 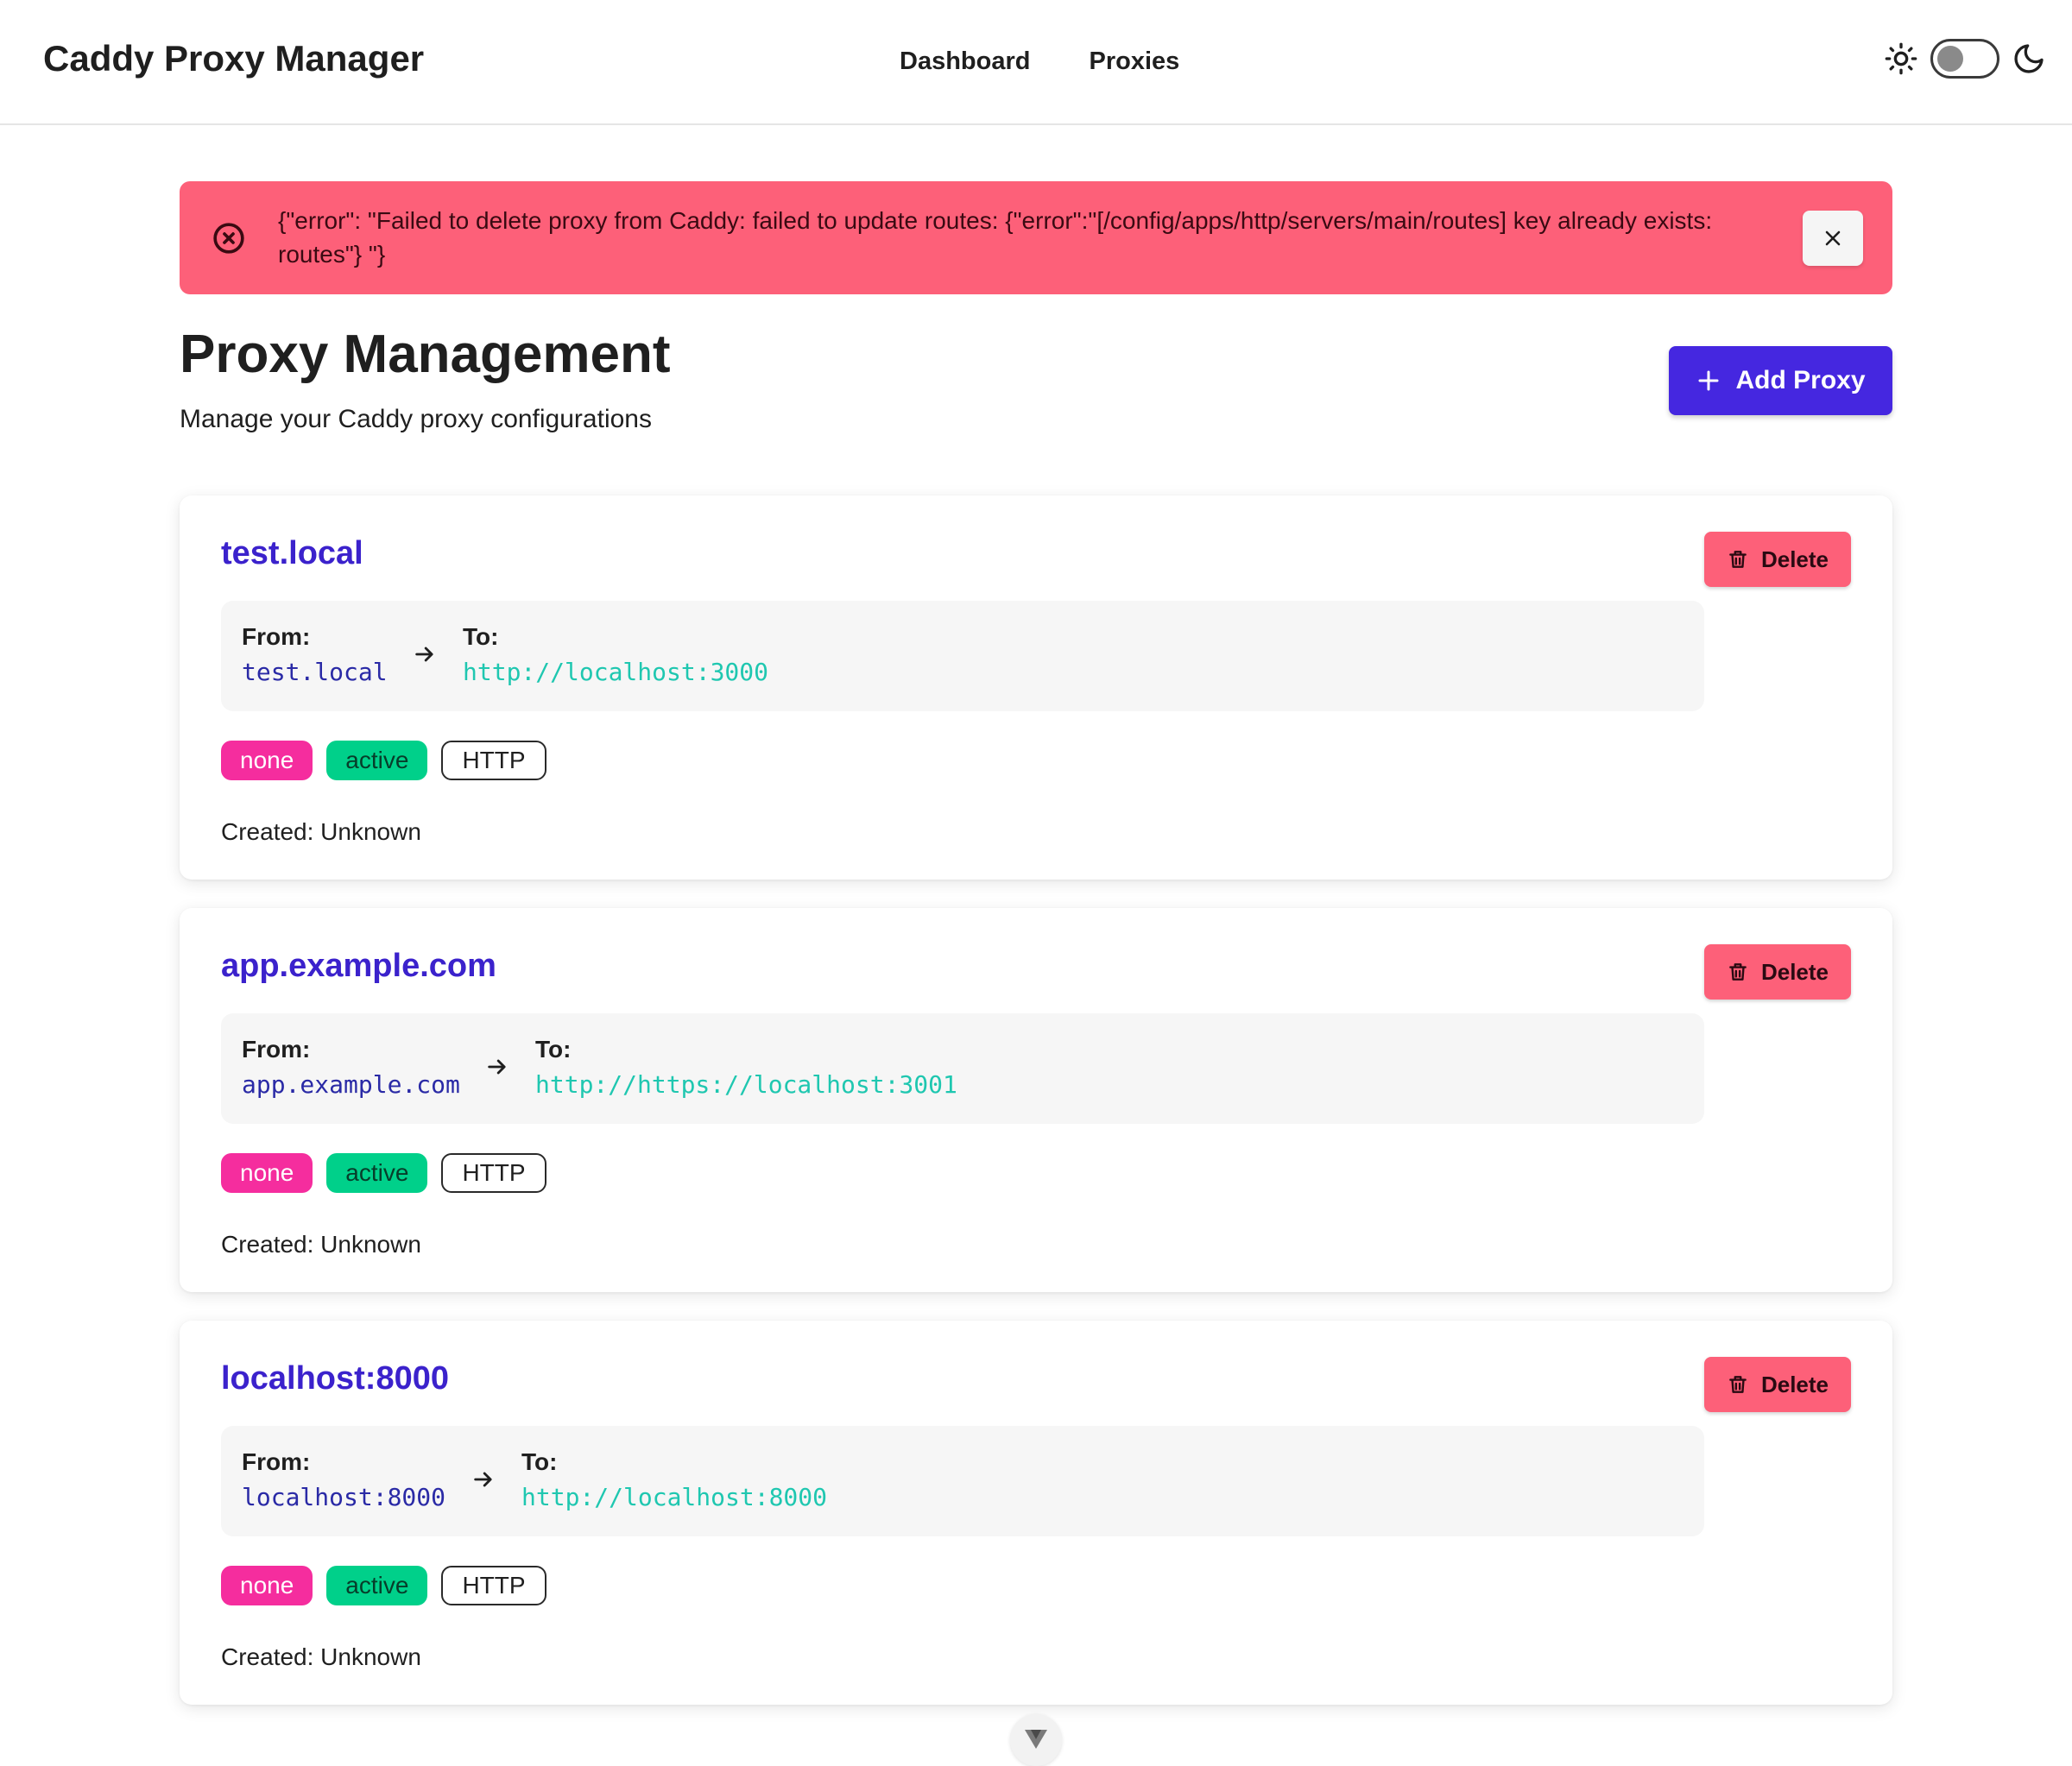 What do you see at coordinates (746, 1067) in the screenshot?
I see `route-to: To: http://https://localhost:3001` at bounding box center [746, 1067].